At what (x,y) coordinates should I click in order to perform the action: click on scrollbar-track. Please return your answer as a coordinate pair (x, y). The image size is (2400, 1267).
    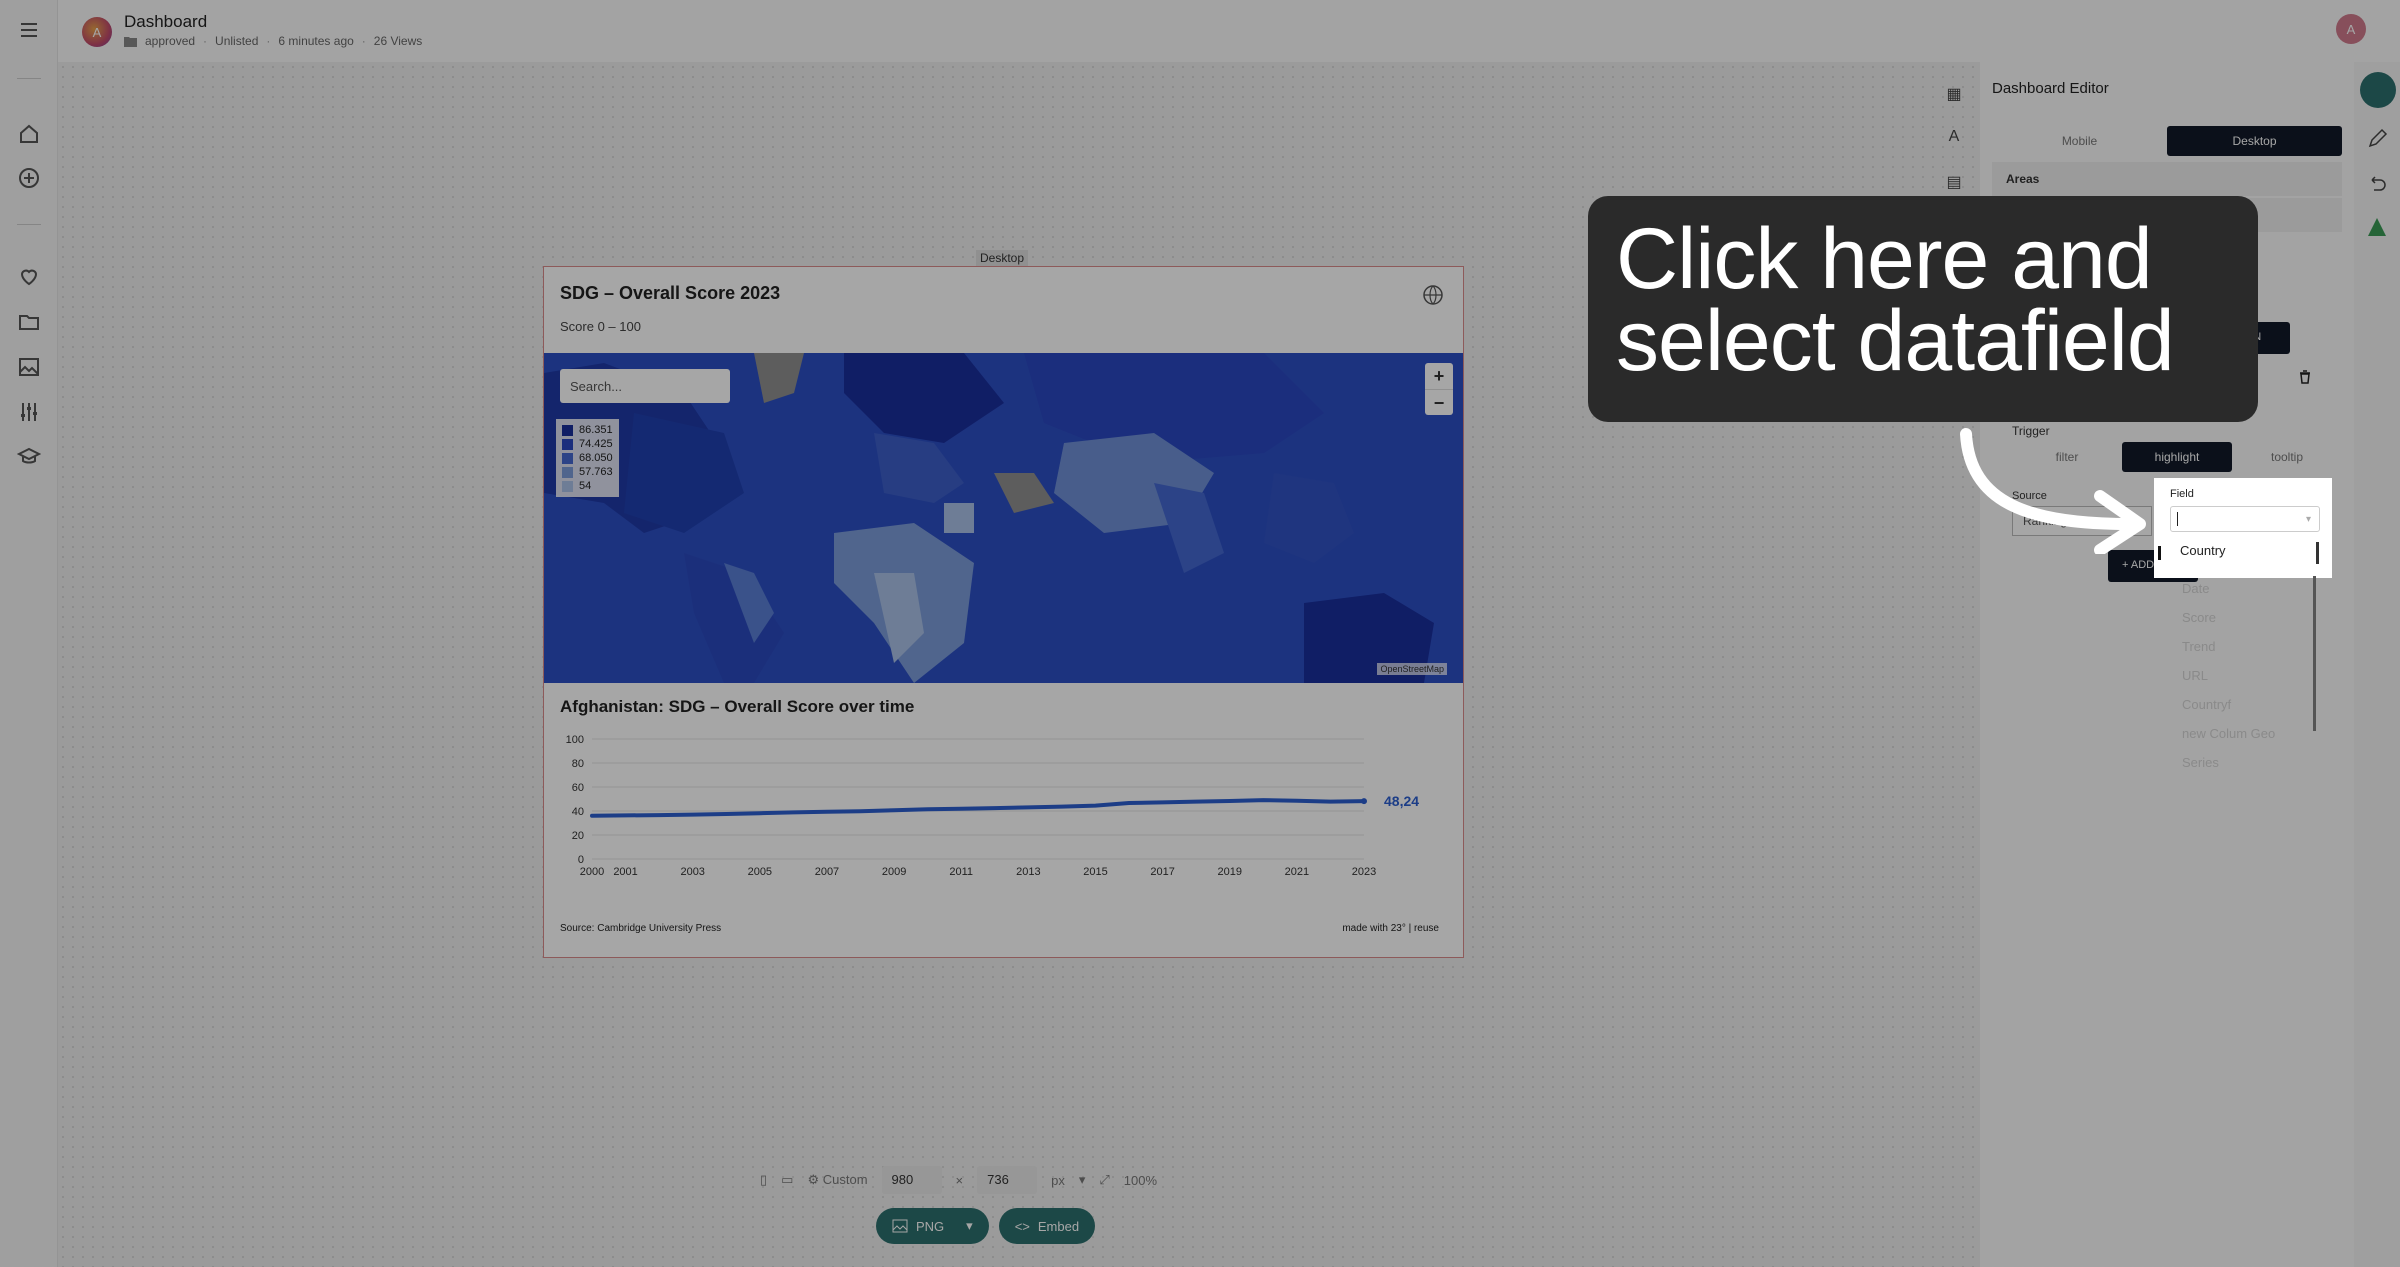
    Looking at the image, I should click on (2314, 653).